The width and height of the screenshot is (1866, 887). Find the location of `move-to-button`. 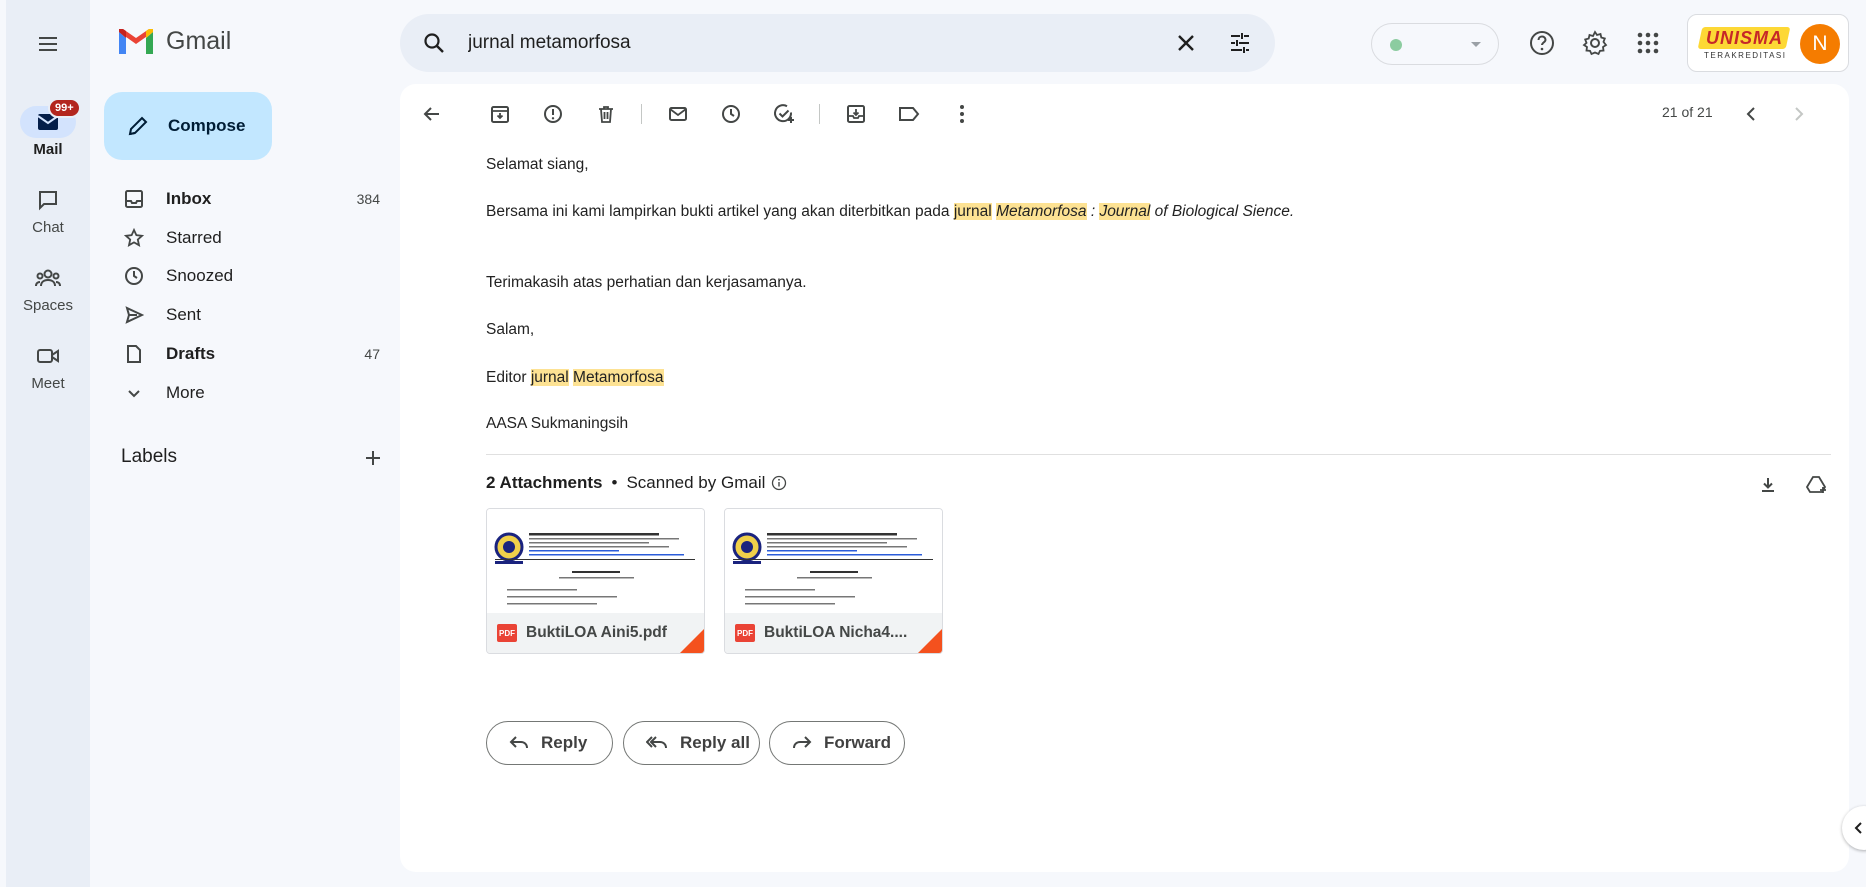

move-to-button is located at coordinates (856, 114).